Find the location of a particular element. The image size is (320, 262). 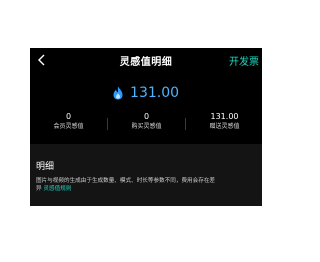

top-nav-bar: 灵感值明细 开发票 is located at coordinates (146, 60).